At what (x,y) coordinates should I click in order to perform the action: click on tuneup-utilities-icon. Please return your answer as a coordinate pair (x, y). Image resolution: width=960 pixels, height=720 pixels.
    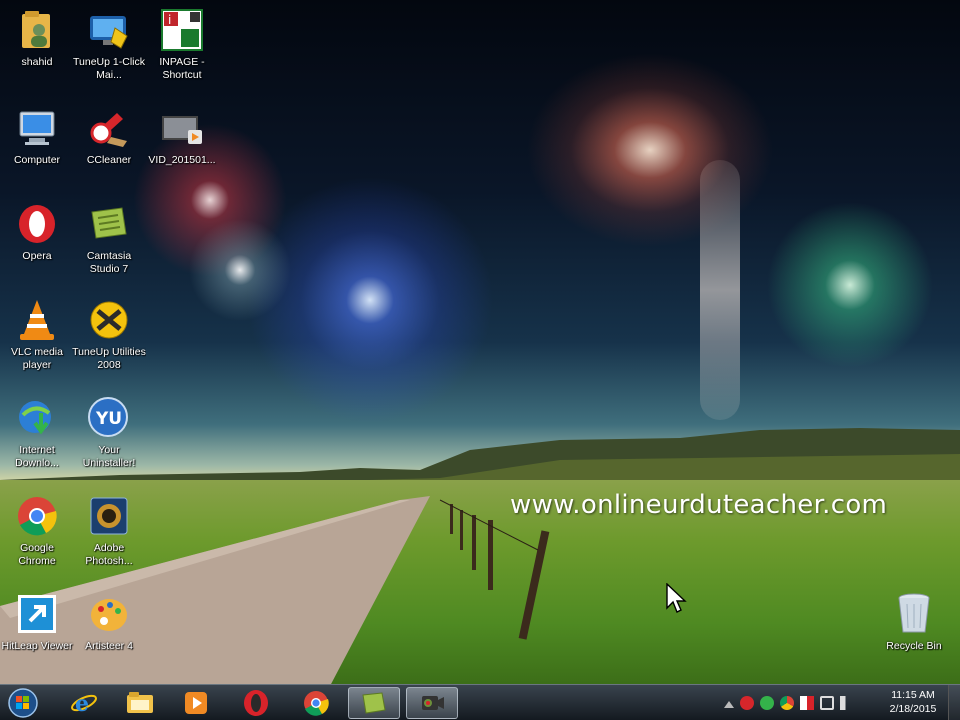
    Looking at the image, I should click on (109, 320).